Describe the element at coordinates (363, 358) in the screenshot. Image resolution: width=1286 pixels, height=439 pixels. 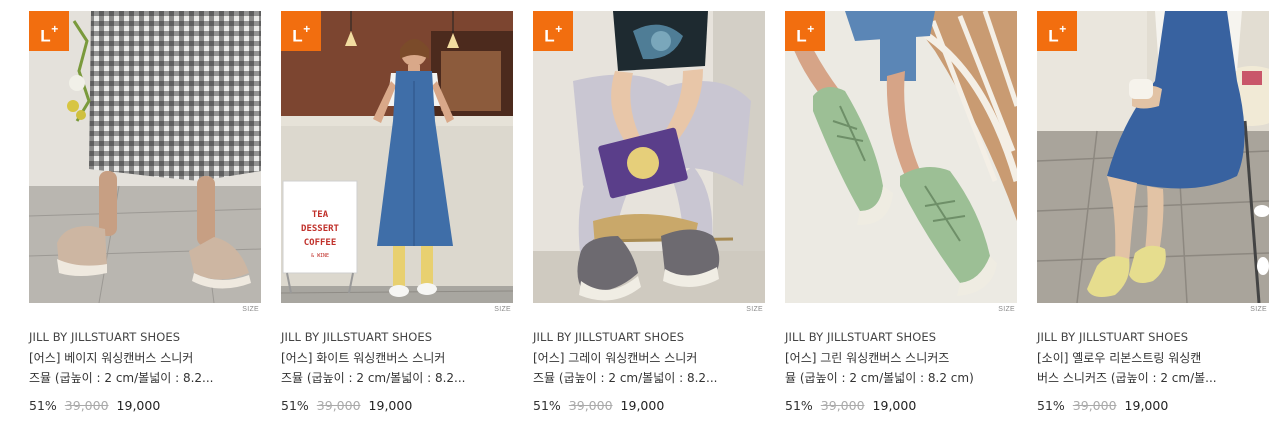
I see `product-name-line: [어스] 화이트 워싱캔버스 스니커` at that location.